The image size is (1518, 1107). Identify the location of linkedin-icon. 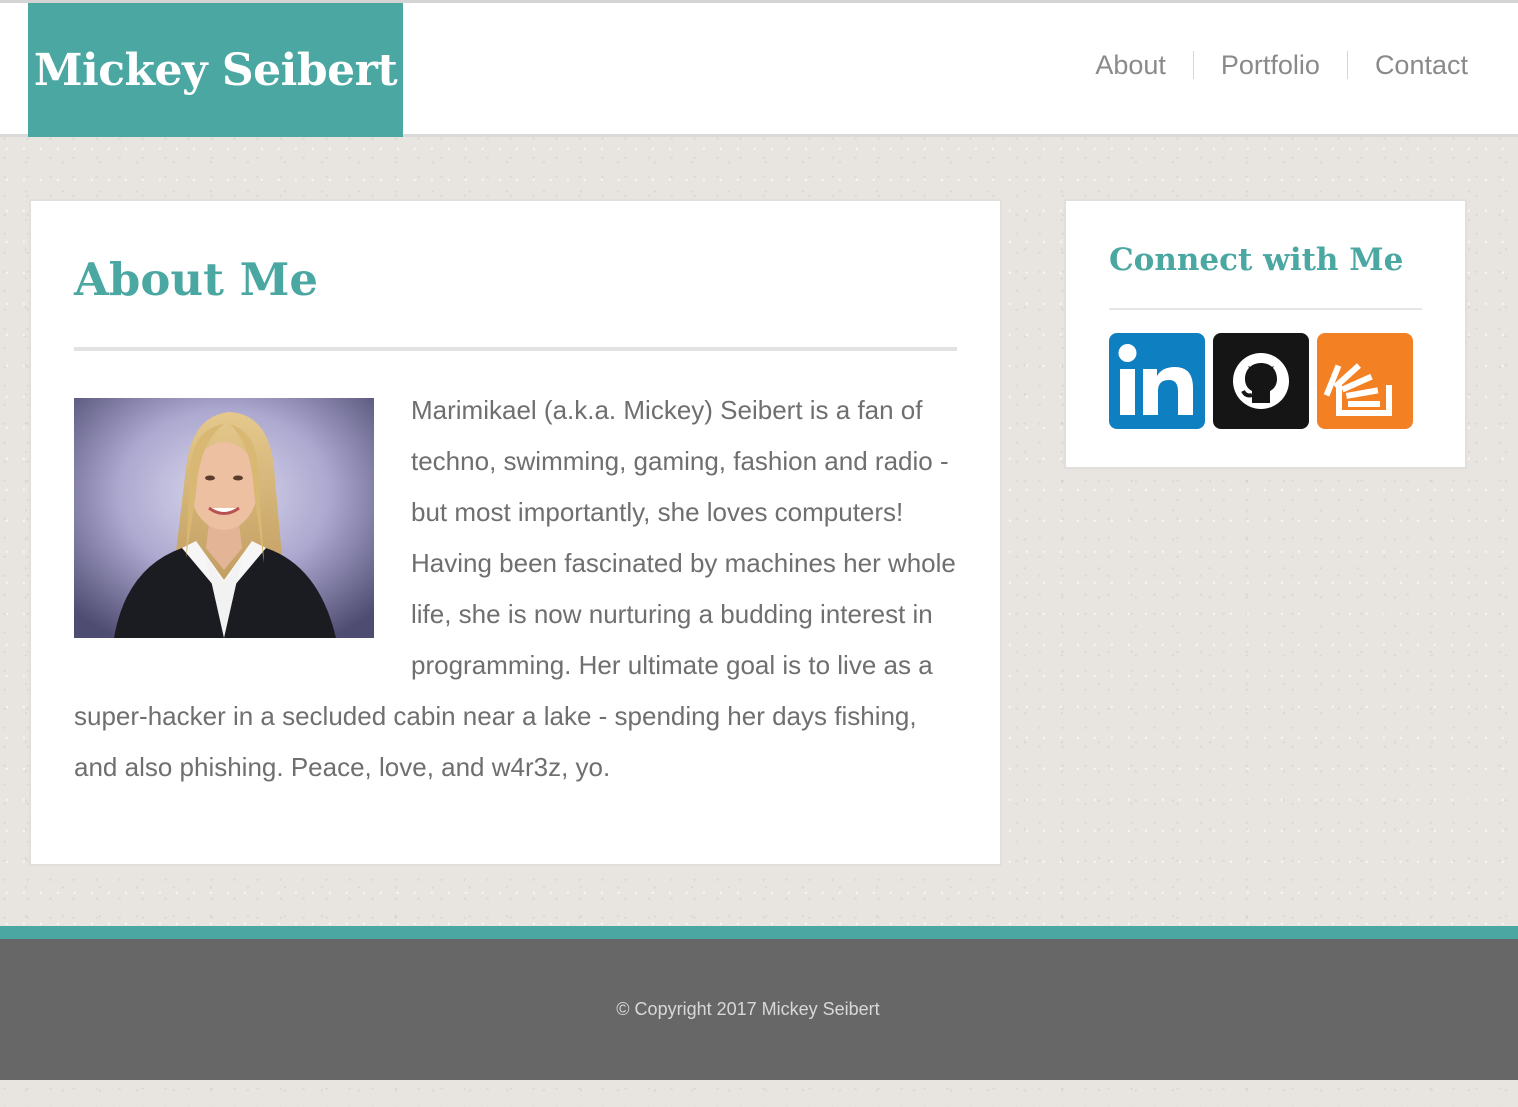
(1155, 379).